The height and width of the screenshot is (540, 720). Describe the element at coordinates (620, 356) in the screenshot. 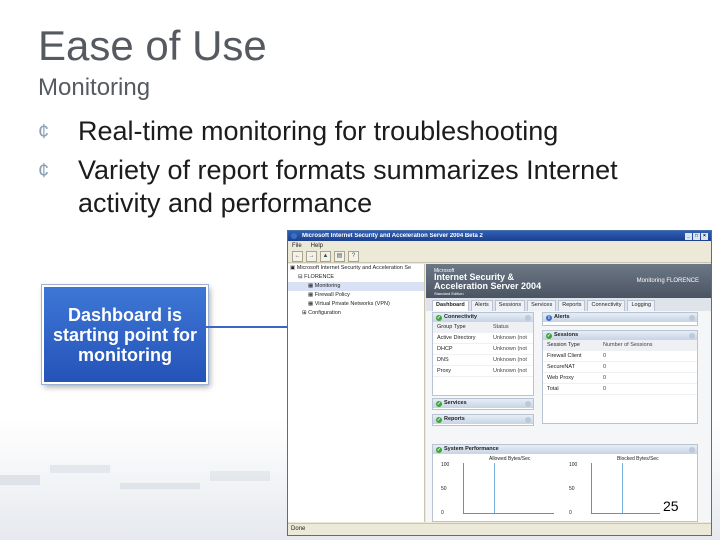

I see `table-row: Firewall Client 0` at that location.